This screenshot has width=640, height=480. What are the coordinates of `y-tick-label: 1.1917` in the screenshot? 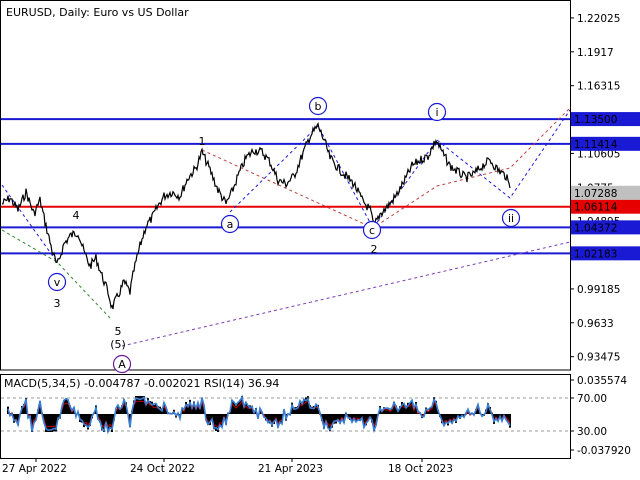 It's located at (595, 53).